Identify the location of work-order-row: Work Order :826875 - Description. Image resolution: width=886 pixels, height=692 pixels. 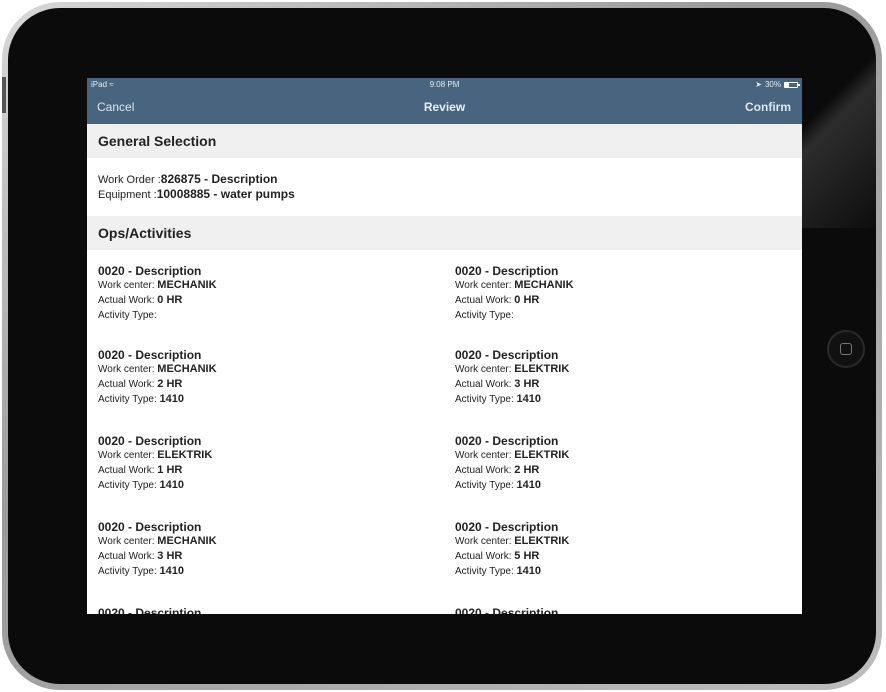
(444, 179).